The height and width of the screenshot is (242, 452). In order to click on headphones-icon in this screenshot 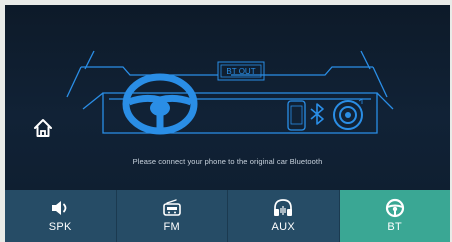, I will do `click(283, 207)`.